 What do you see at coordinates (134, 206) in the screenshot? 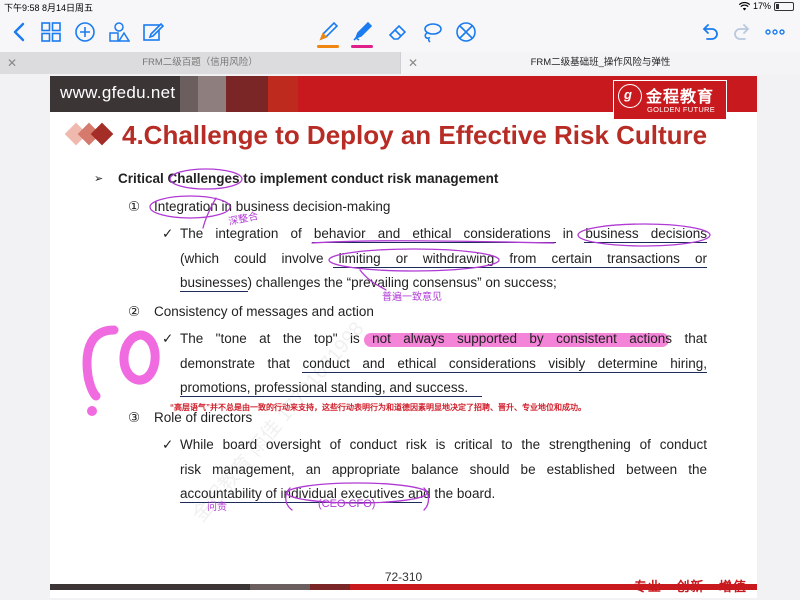
I see `item-number: ①` at bounding box center [134, 206].